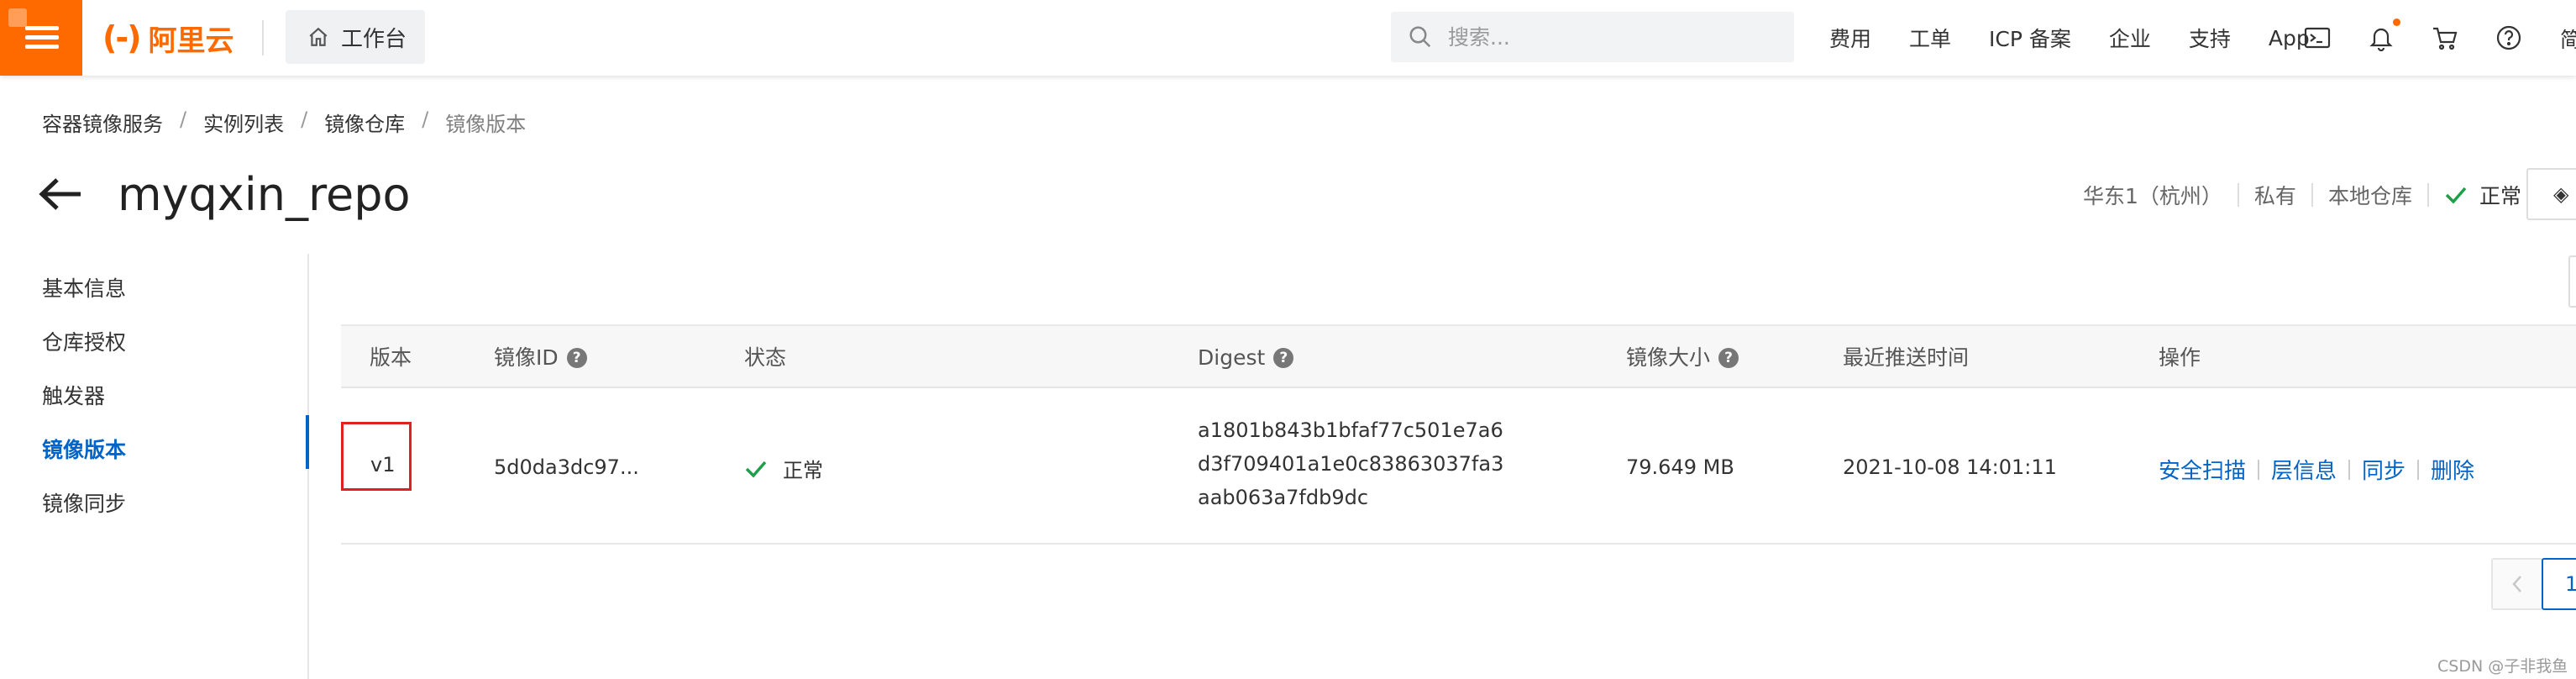  I want to click on workbench-button: 工作台, so click(355, 37).